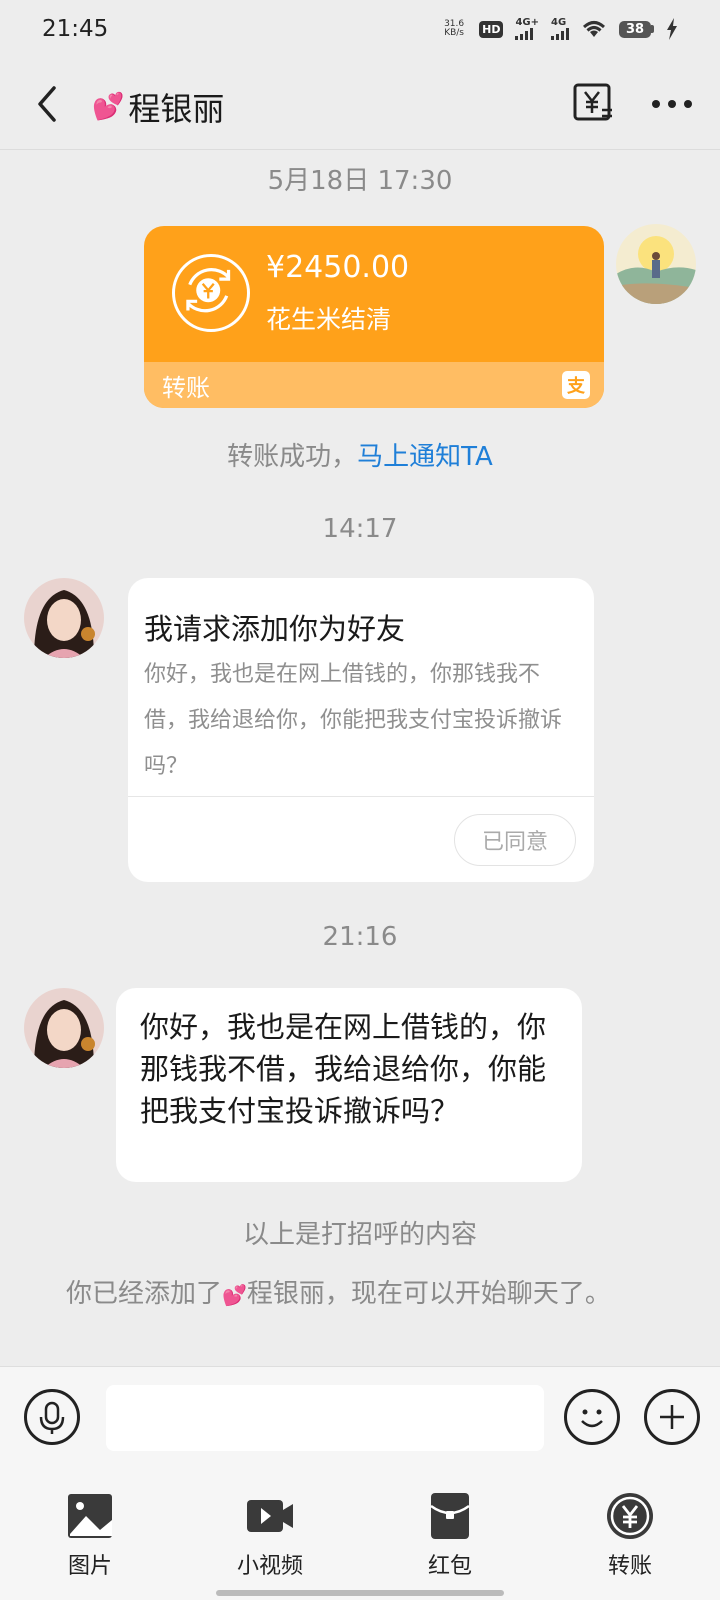 The width and height of the screenshot is (720, 1600). What do you see at coordinates (349, 1085) in the screenshot?
I see `chat-message-bubble: 你好，我也是在网上借钱的，你那钱我不借，我给退给你，你能把我支付宝投诉撤诉吗？` at bounding box center [349, 1085].